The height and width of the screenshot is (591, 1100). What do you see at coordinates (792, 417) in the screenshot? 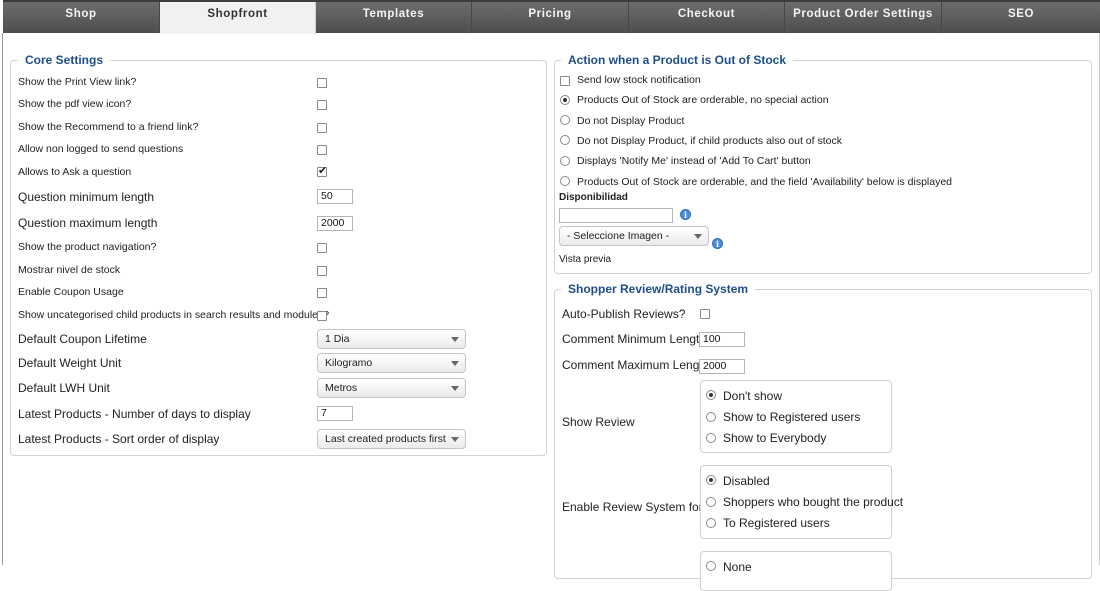
I see `show-review-registered-label: Show to Registered users` at bounding box center [792, 417].